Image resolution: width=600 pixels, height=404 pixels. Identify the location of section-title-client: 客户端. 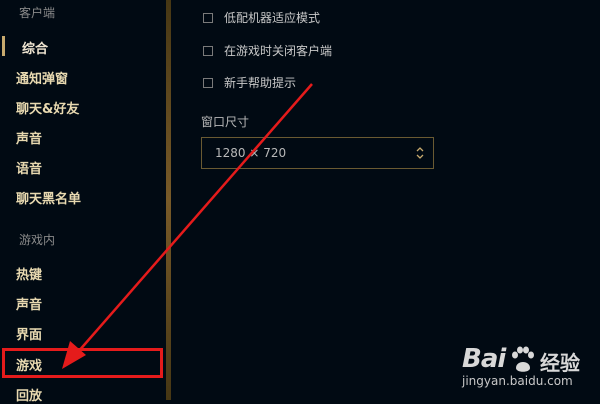
(37, 13).